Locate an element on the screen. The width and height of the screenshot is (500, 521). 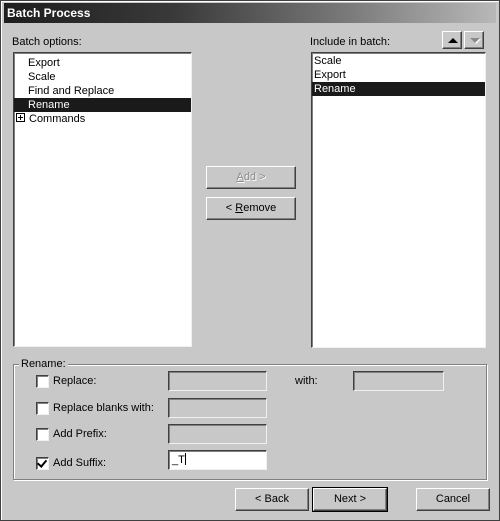
list-item-label: Commands is located at coordinates (57, 119).